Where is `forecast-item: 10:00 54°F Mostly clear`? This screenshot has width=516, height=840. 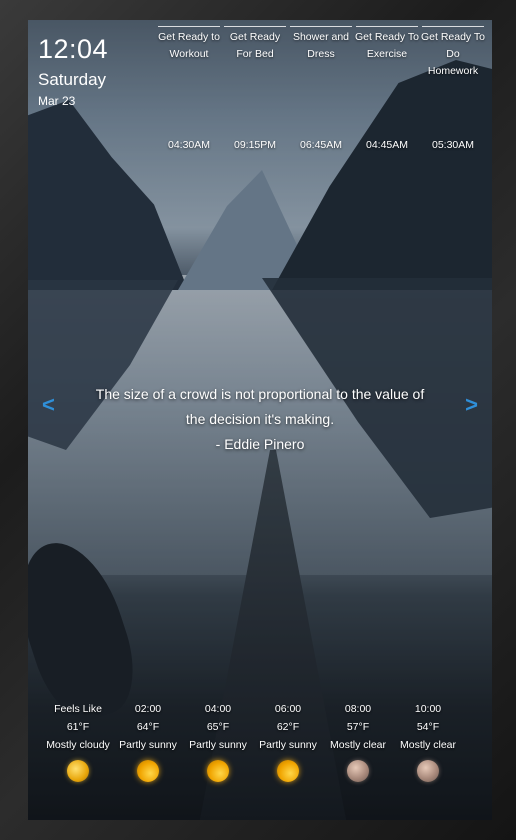
forecast-item: 10:00 54°F Mostly clear is located at coordinates (428, 744).